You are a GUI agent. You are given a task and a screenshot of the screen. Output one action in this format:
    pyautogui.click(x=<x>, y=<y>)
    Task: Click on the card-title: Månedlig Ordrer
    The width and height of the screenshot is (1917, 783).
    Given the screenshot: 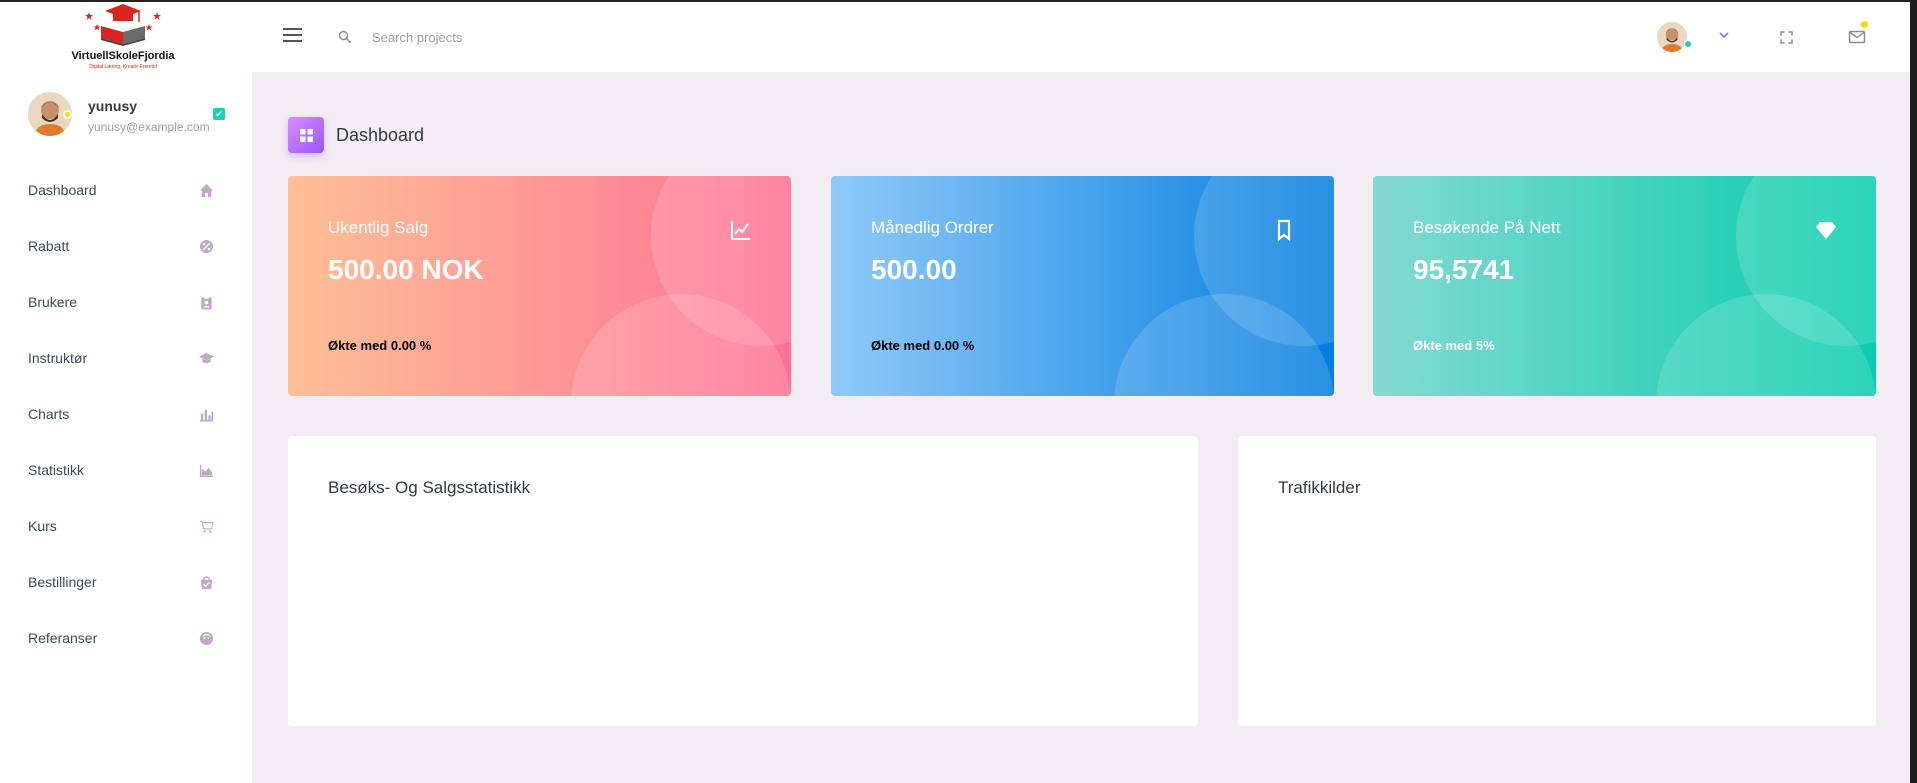 What is the action you would take?
    pyautogui.click(x=932, y=227)
    